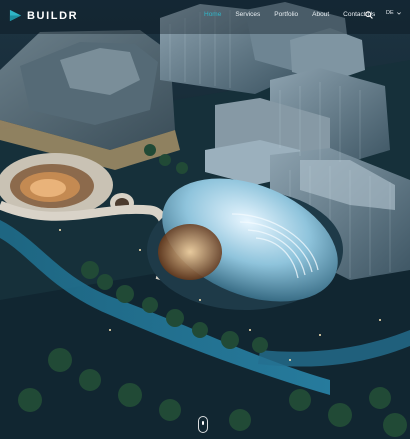  I want to click on brand-logo: BUILDR, so click(43, 15).